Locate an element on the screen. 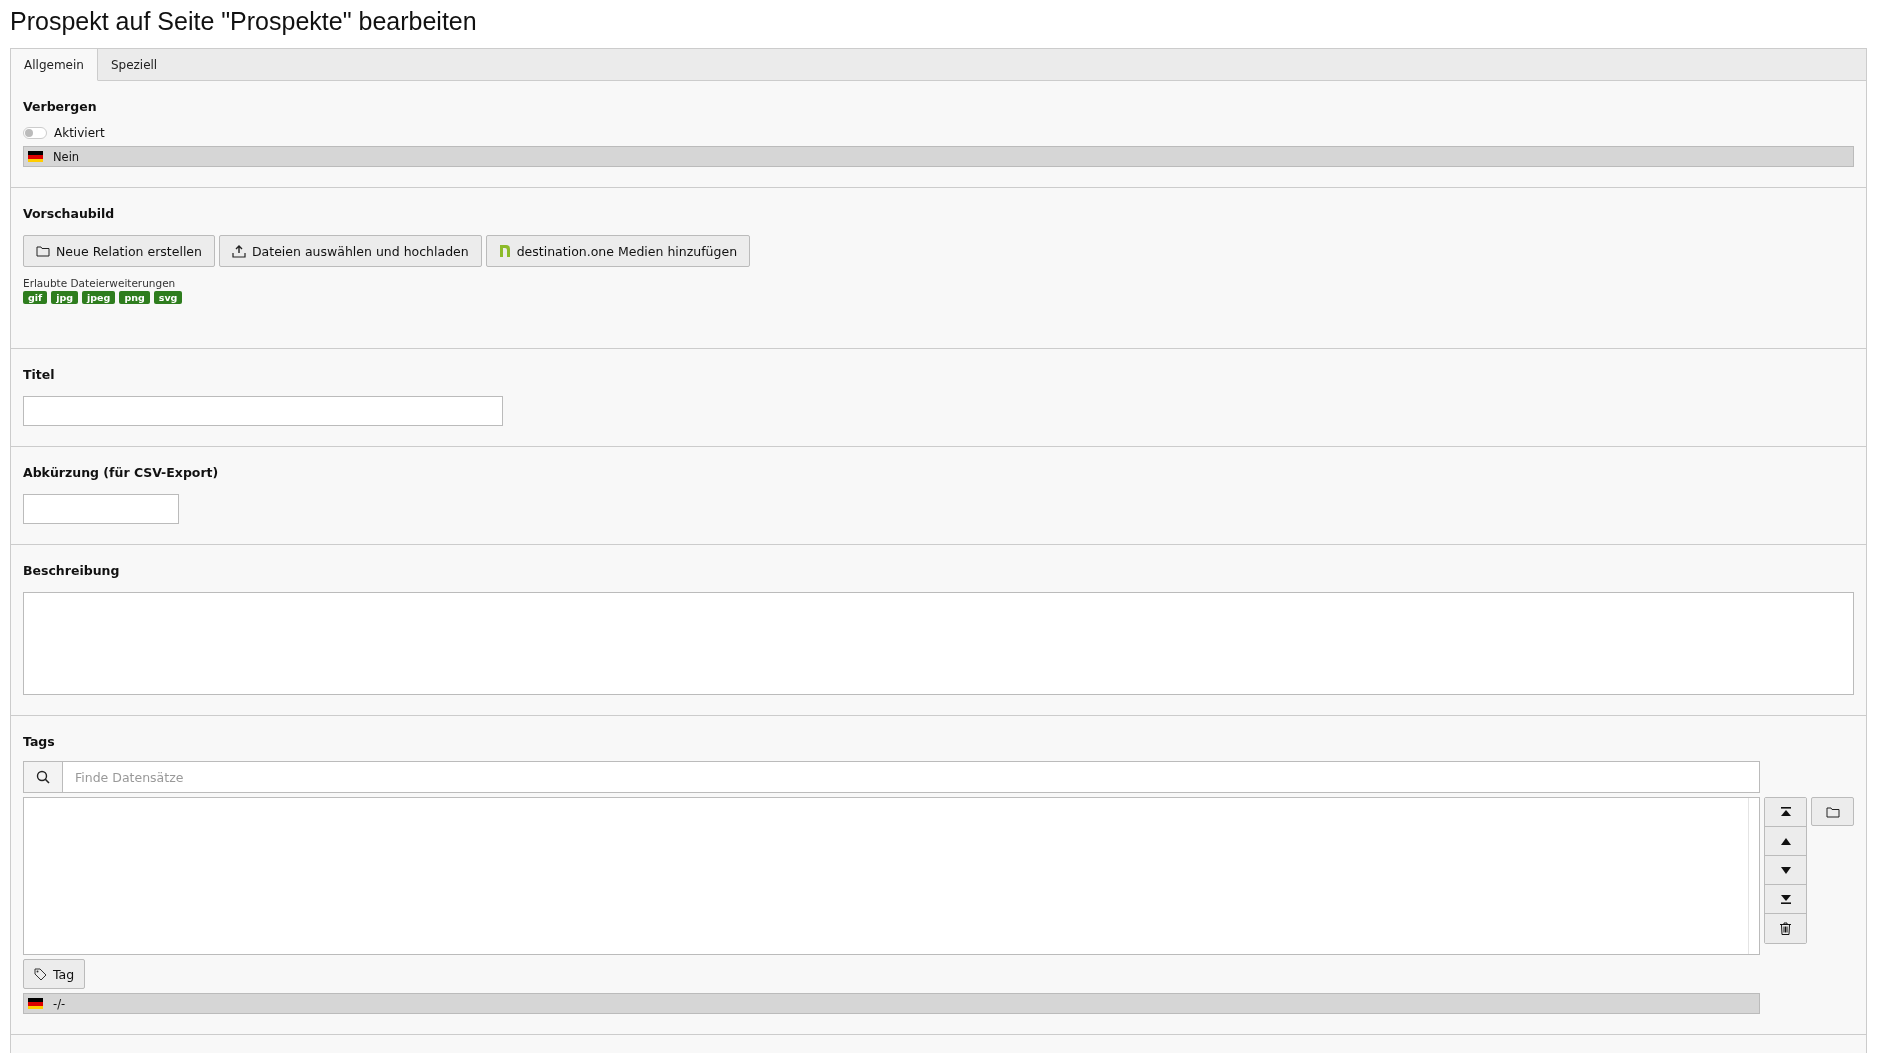  language-value: -/- is located at coordinates (59, 1003).